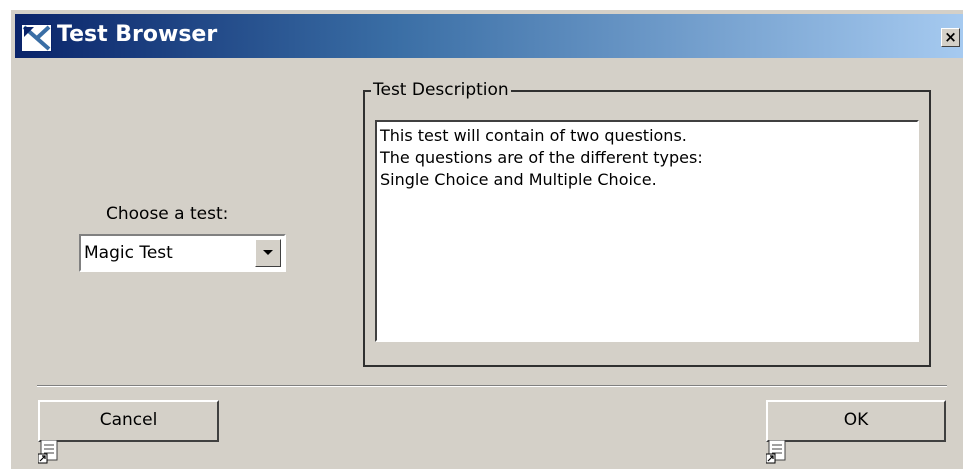  Describe the element at coordinates (128, 253) in the screenshot. I see `test-select-value: Magic Test` at that location.